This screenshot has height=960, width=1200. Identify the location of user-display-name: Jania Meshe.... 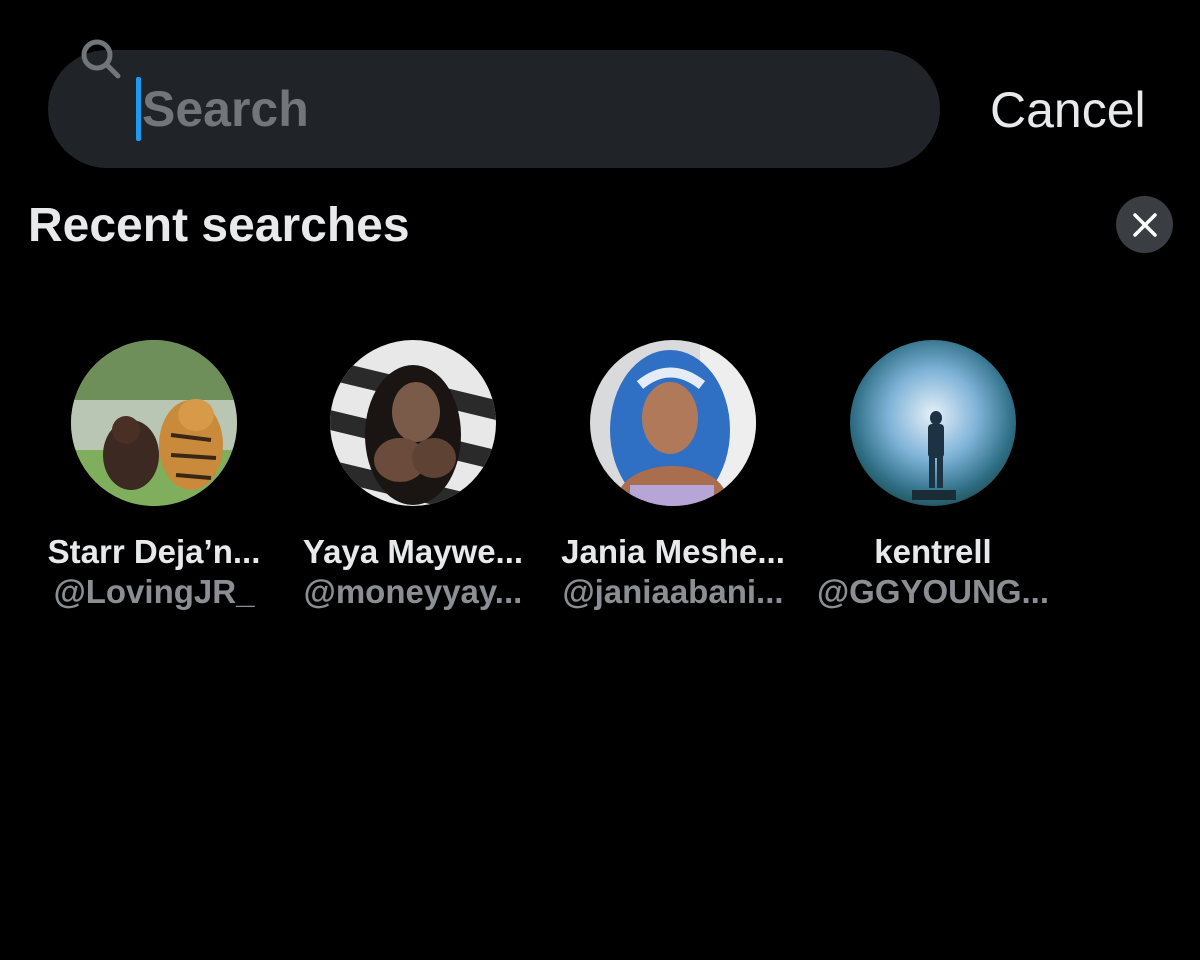
(673, 551).